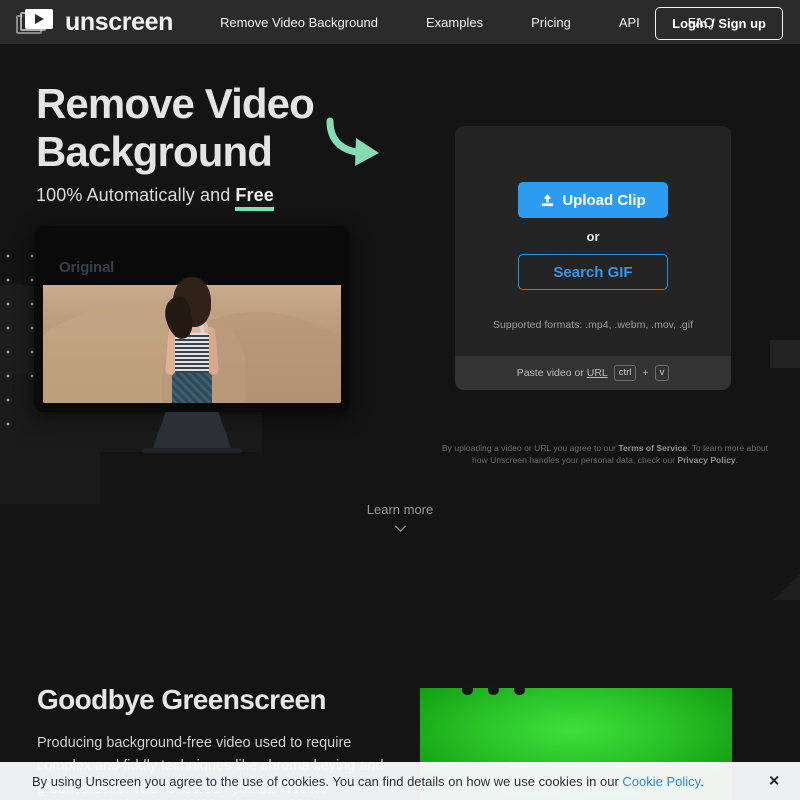 This screenshot has height=800, width=800. What do you see at coordinates (352, 141) in the screenshot?
I see `curved-arrow-icon` at bounding box center [352, 141].